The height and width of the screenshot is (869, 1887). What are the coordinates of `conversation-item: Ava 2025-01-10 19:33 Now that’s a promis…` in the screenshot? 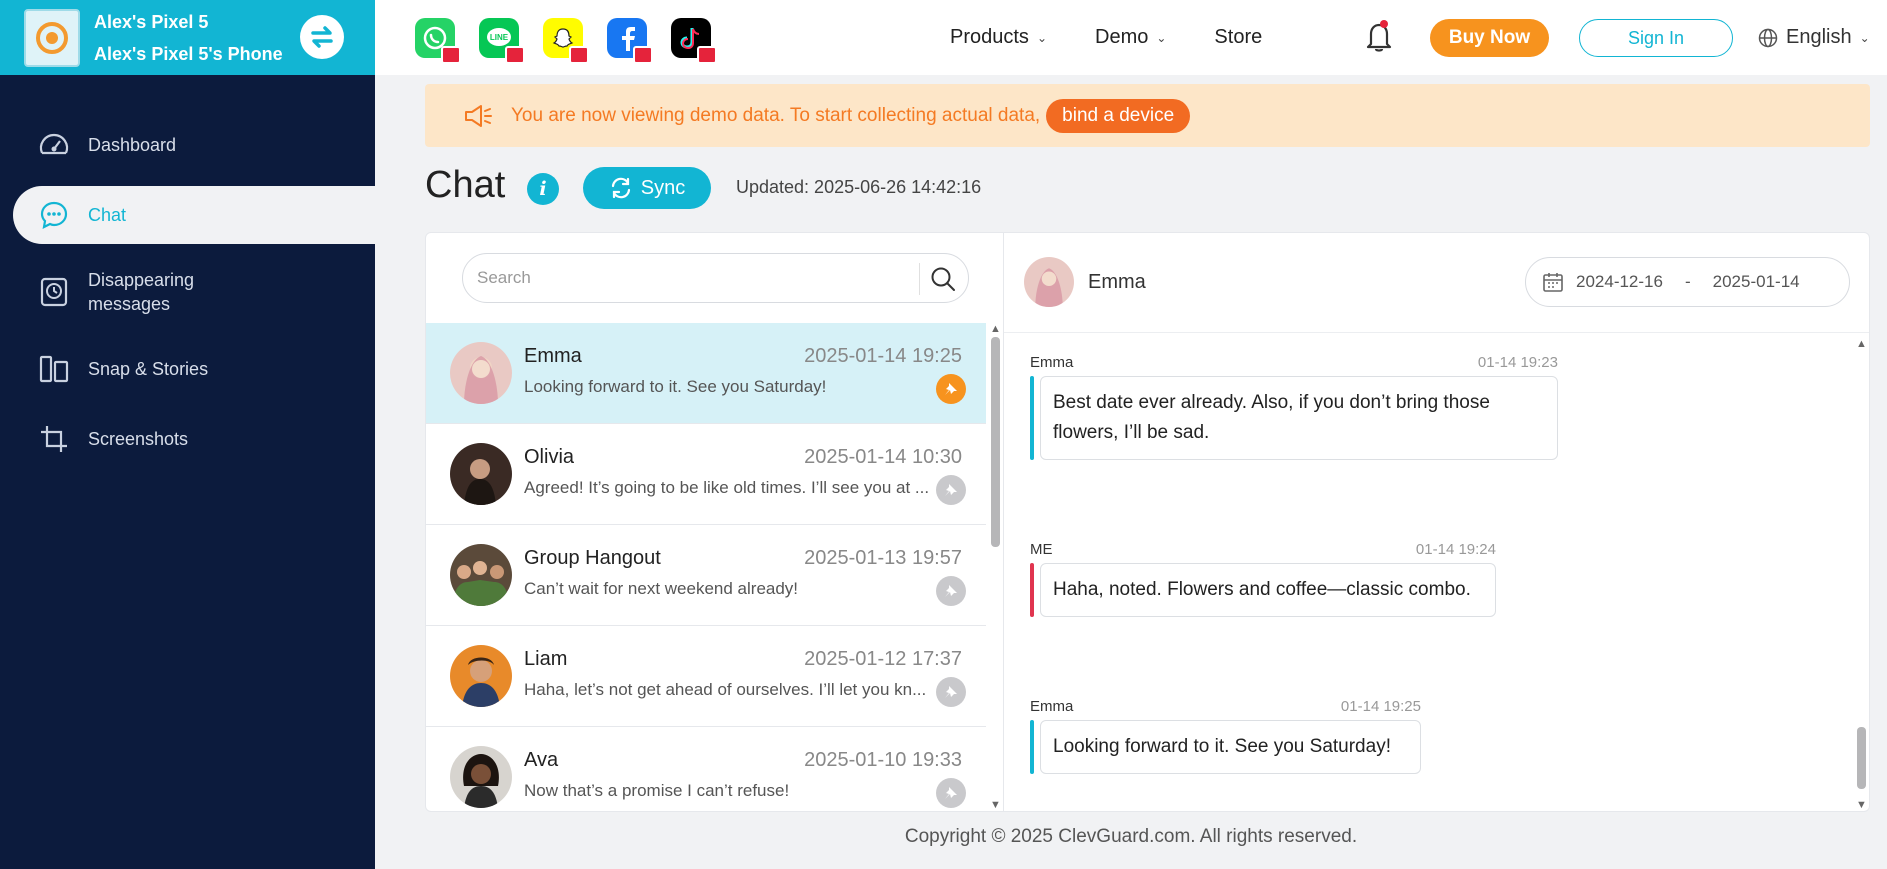 It's located at (706, 769).